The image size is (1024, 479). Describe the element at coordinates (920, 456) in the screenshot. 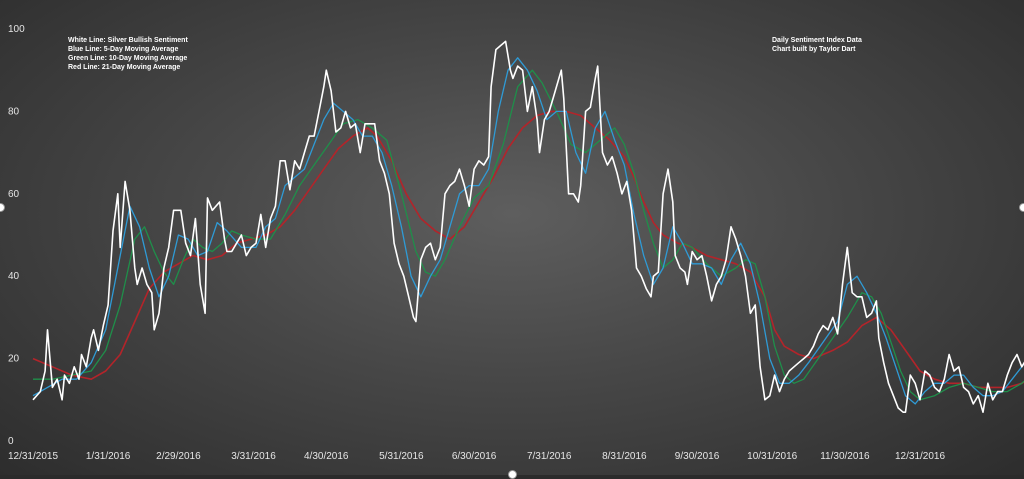

I see `x-tick-label: 12/31/2016` at that location.